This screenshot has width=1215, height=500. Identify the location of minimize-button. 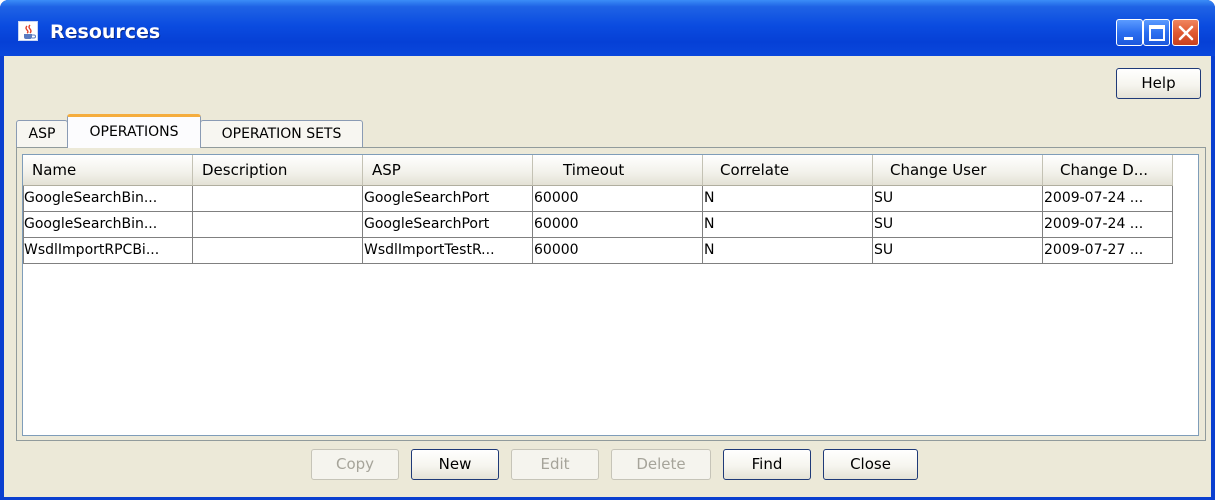
(1129, 32).